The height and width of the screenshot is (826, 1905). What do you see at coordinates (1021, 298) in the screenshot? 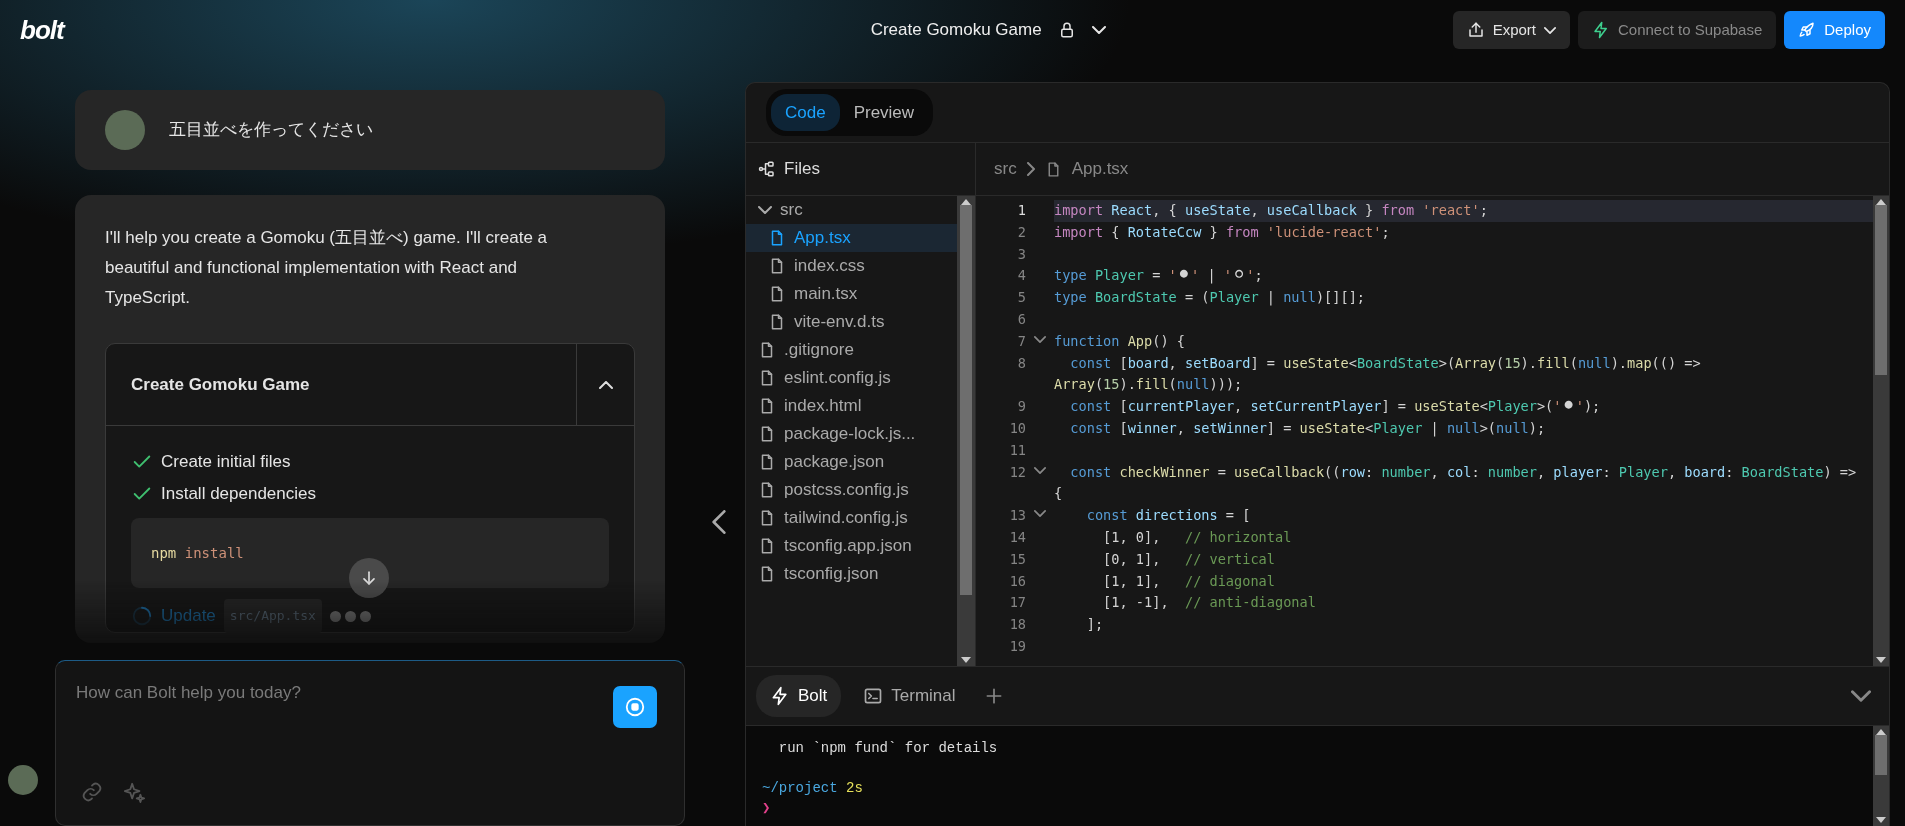
I see `line-number: 5` at bounding box center [1021, 298].